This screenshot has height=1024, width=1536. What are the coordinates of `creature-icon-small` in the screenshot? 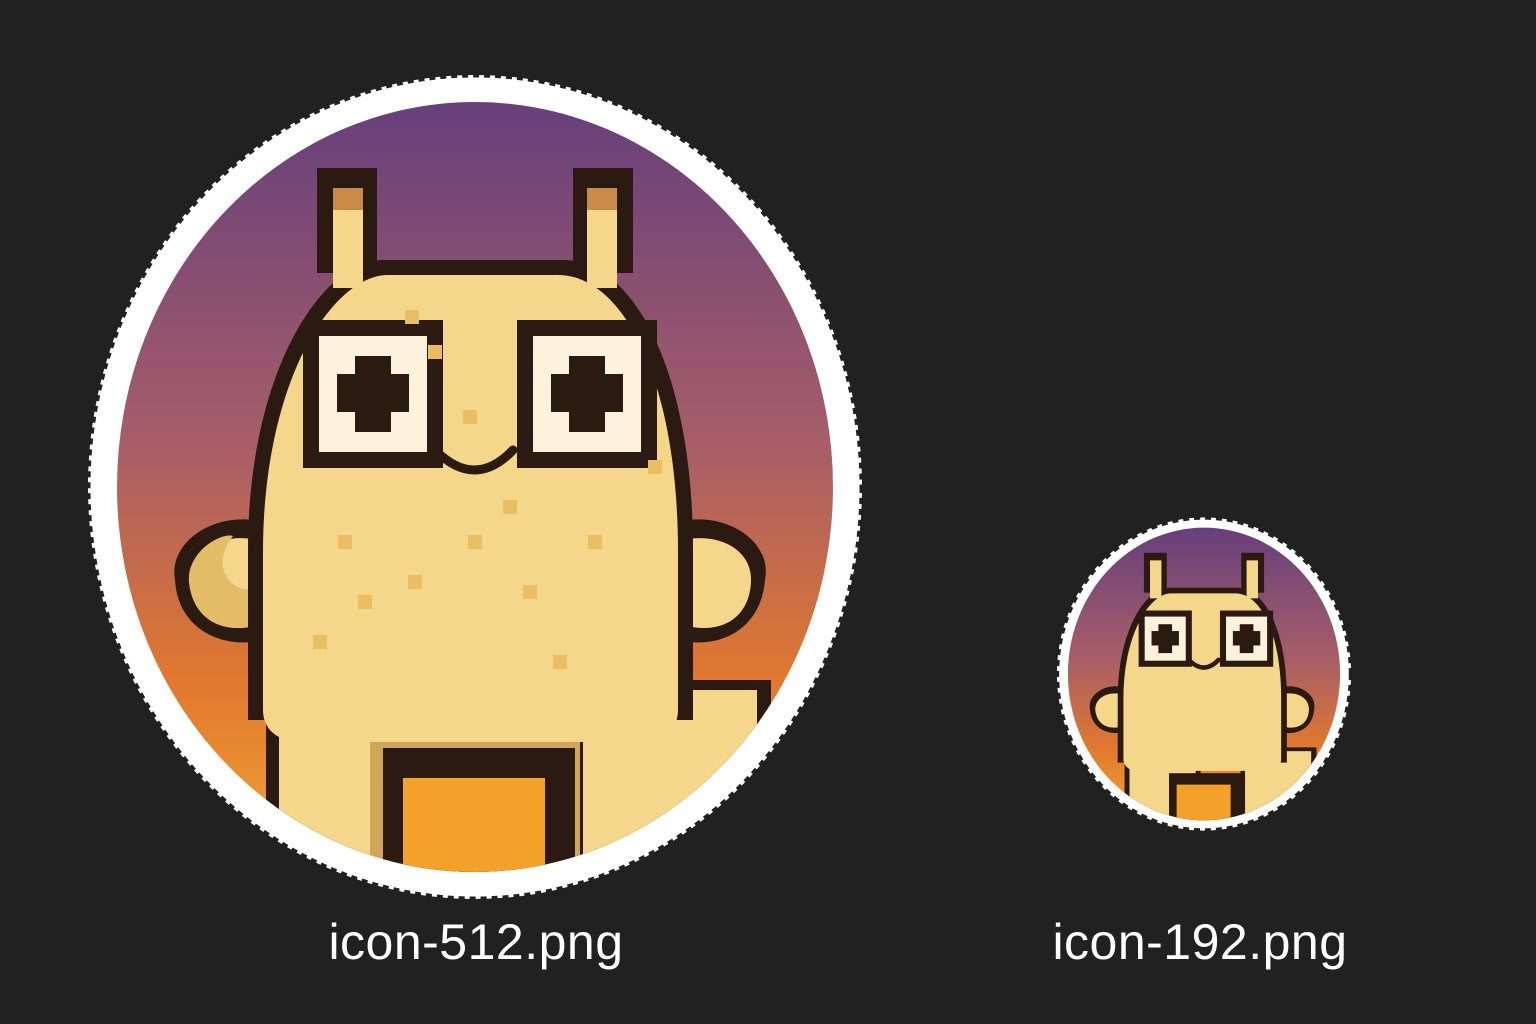 It's located at (1204, 674).